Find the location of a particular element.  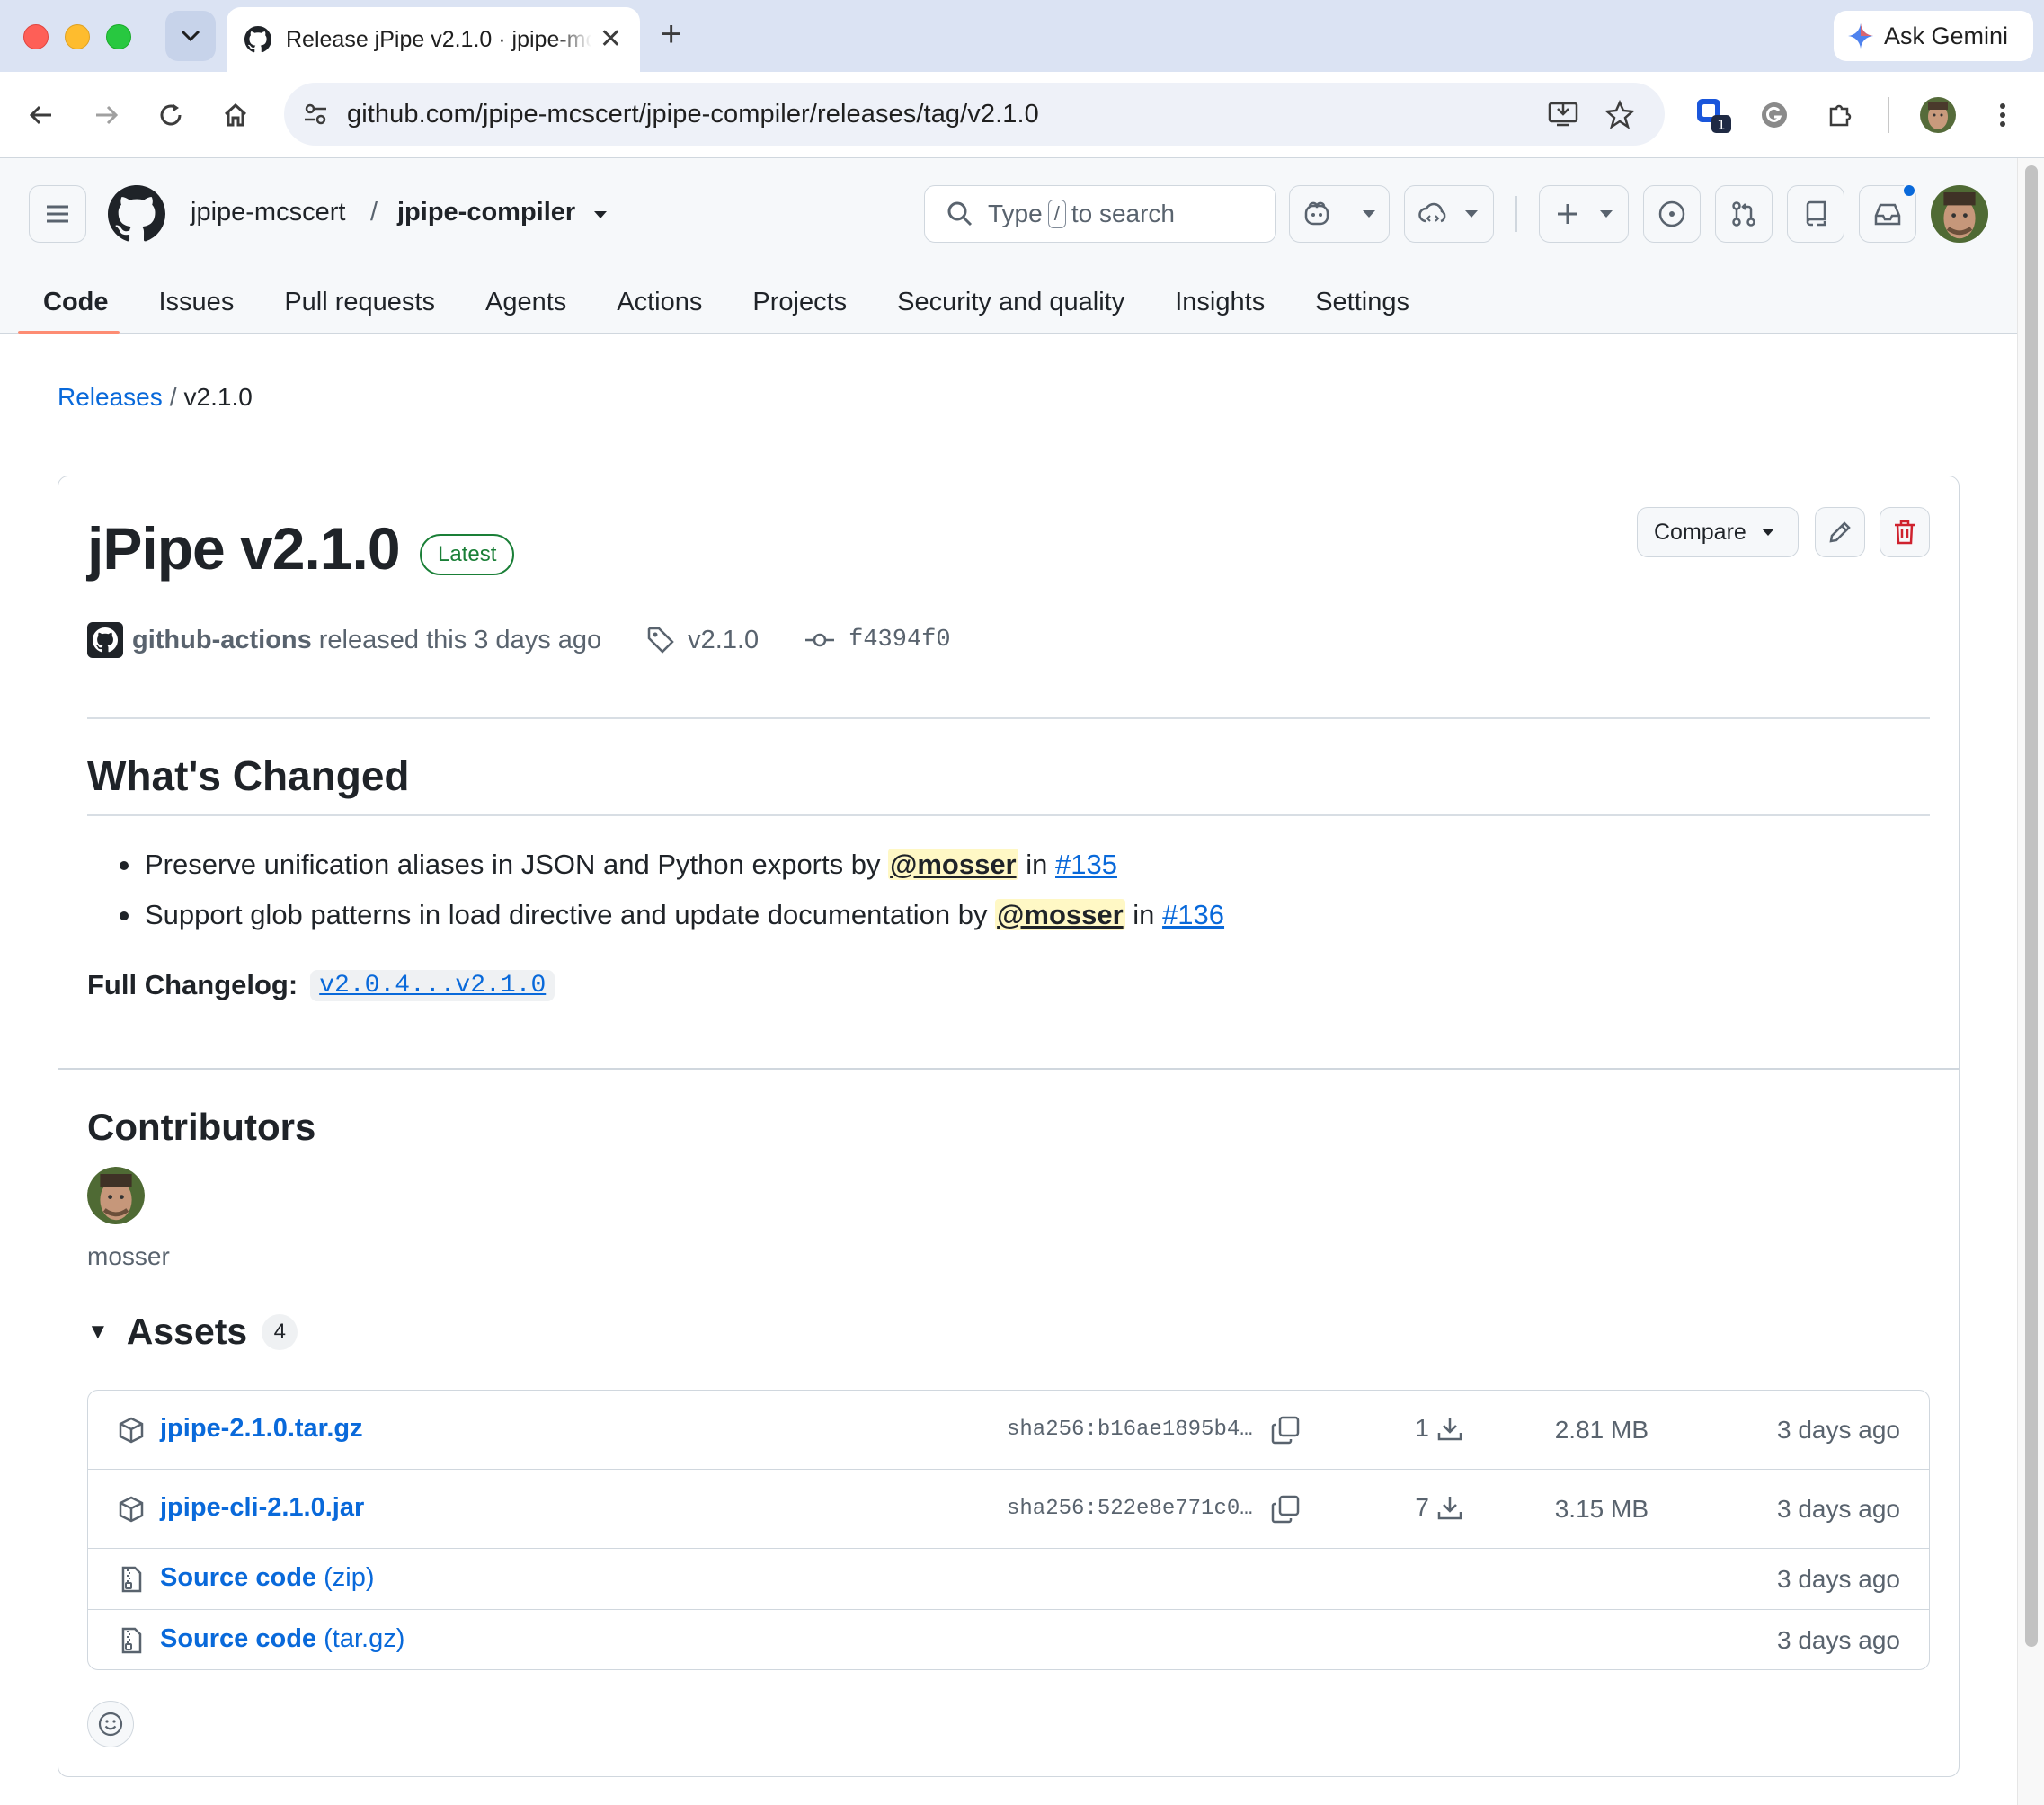

source-code-targz-link: Source code (tar.gz) is located at coordinates (282, 1639).